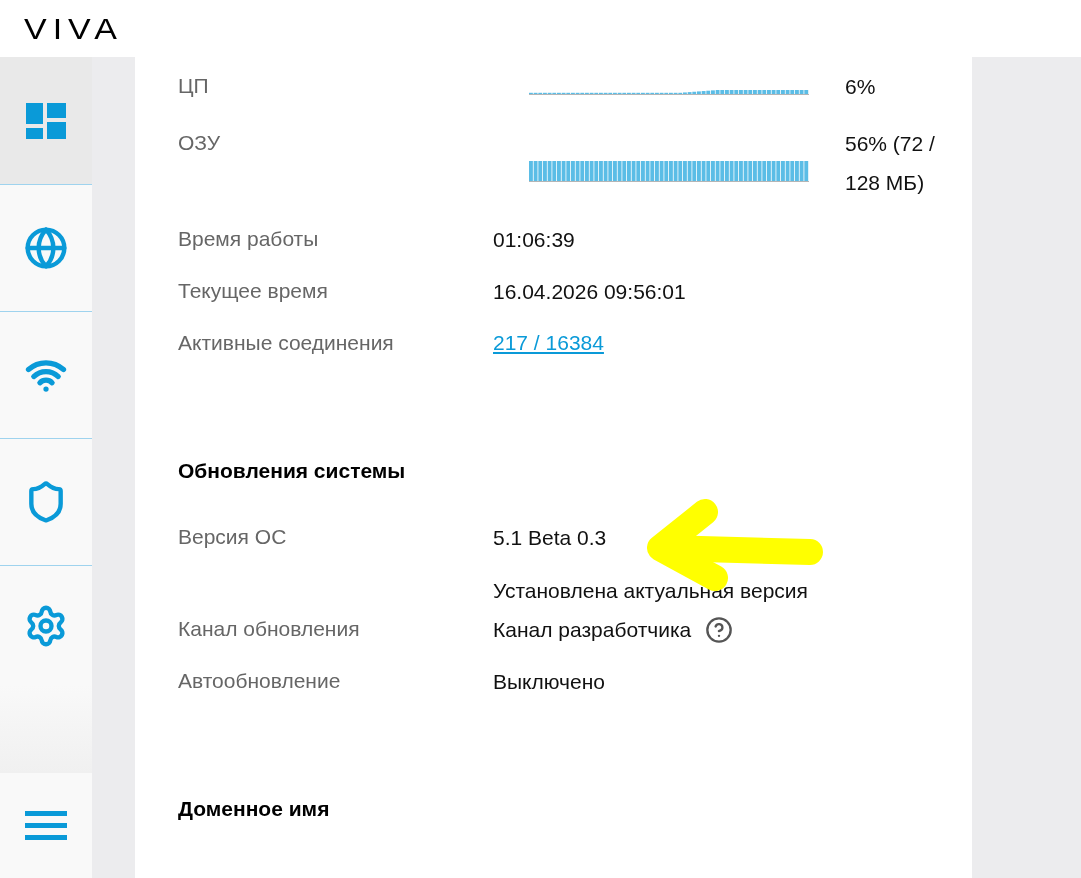 Image resolution: width=1081 pixels, height=878 pixels. Describe the element at coordinates (589, 292) in the screenshot. I see `field-value: 16.04.2026 09:56:01` at that location.